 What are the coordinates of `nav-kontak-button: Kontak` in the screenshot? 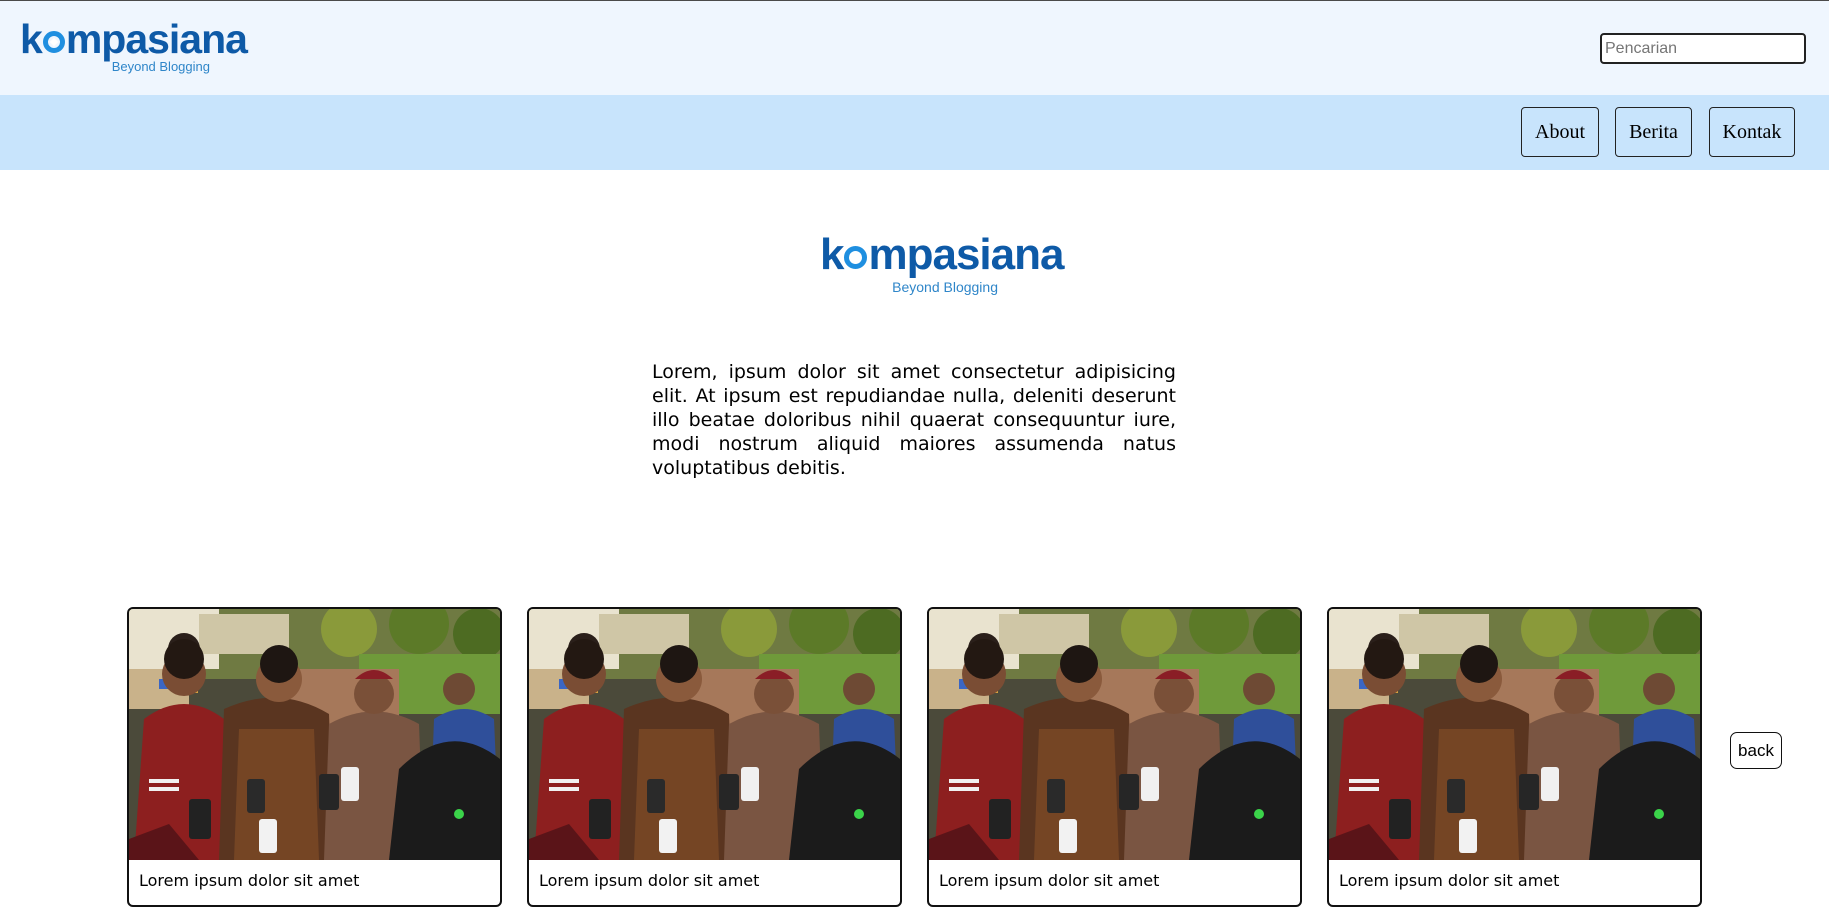 It's located at (1752, 132).